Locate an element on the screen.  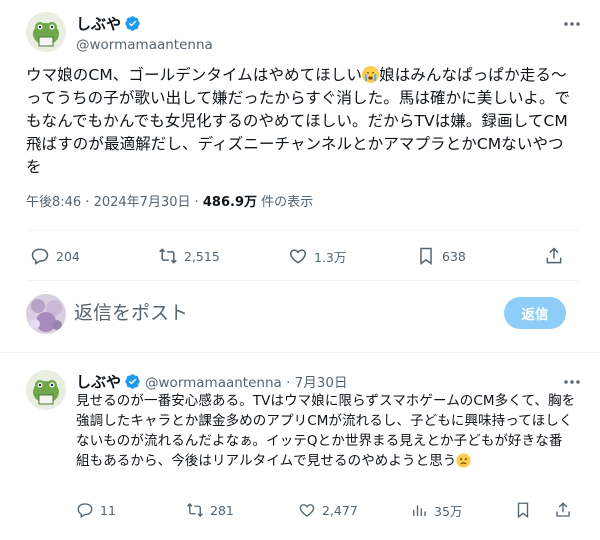
reply-header: しぶや @wormamaantenna · 7月30日 is located at coordinates (212, 382).